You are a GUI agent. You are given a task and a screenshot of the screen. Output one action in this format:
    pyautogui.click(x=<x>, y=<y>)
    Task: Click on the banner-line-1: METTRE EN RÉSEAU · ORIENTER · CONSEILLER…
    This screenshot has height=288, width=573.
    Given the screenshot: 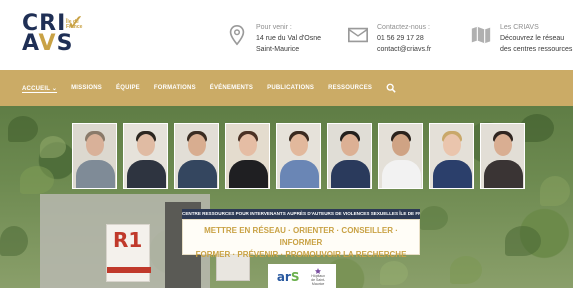 What is the action you would take?
    pyautogui.click(x=301, y=236)
    